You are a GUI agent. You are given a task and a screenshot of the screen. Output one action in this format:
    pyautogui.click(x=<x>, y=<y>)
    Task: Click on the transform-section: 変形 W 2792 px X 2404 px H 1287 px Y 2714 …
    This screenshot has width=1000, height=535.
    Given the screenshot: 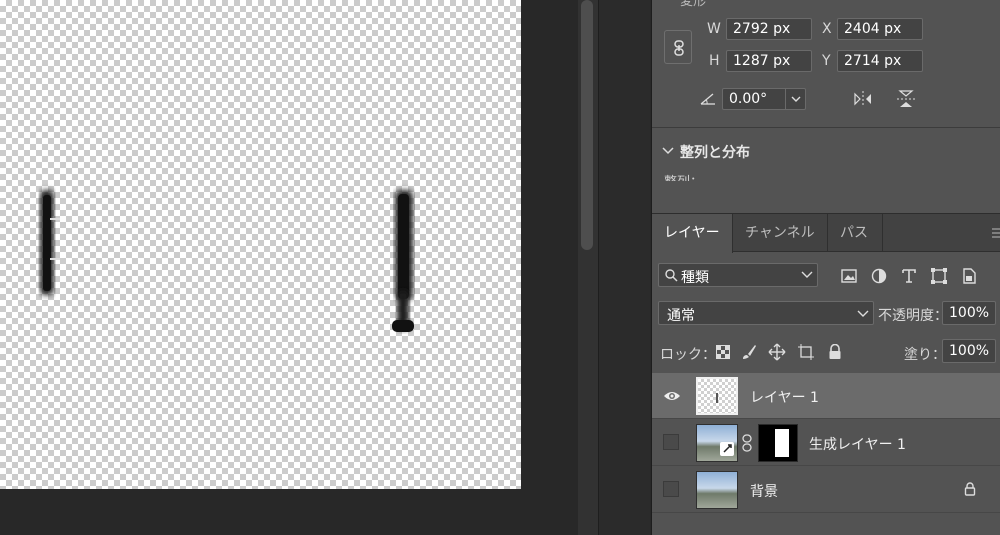 What is the action you would take?
    pyautogui.click(x=826, y=64)
    